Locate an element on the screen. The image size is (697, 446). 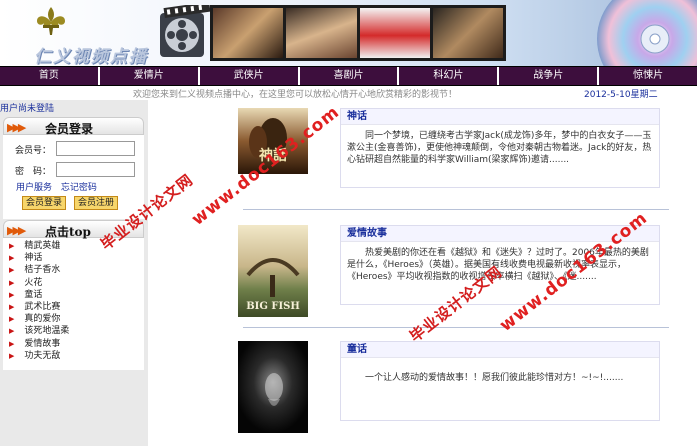
site-logo-text: 仁义视频点播 is located at coordinates (91, 56).